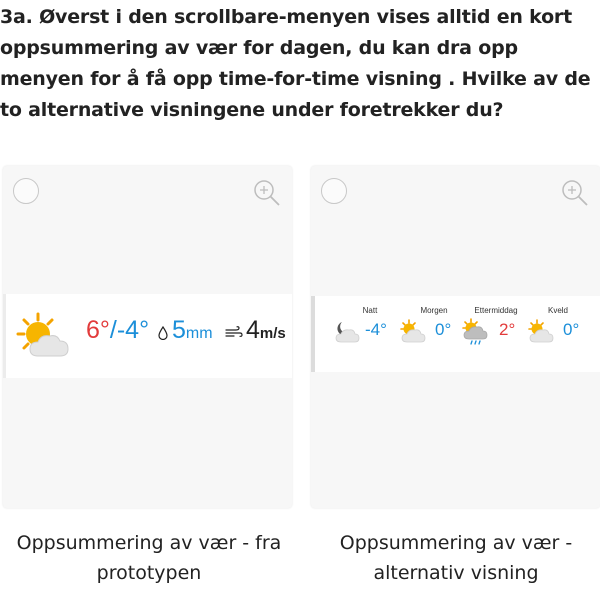 Image resolution: width=600 pixels, height=600 pixels. I want to click on partly-cloudy-icon, so click(42, 334).